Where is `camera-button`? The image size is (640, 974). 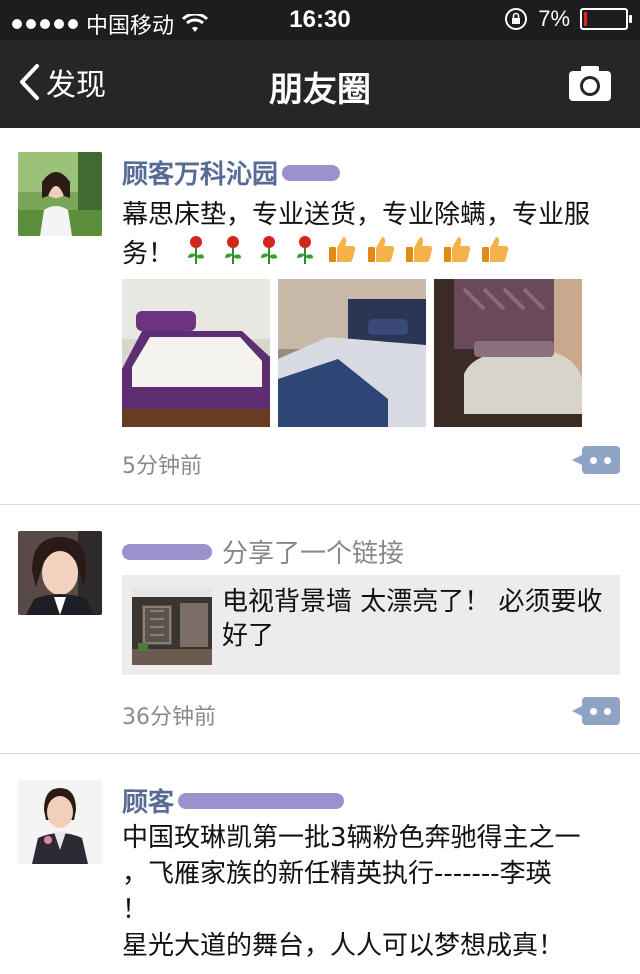 camera-button is located at coordinates (590, 85).